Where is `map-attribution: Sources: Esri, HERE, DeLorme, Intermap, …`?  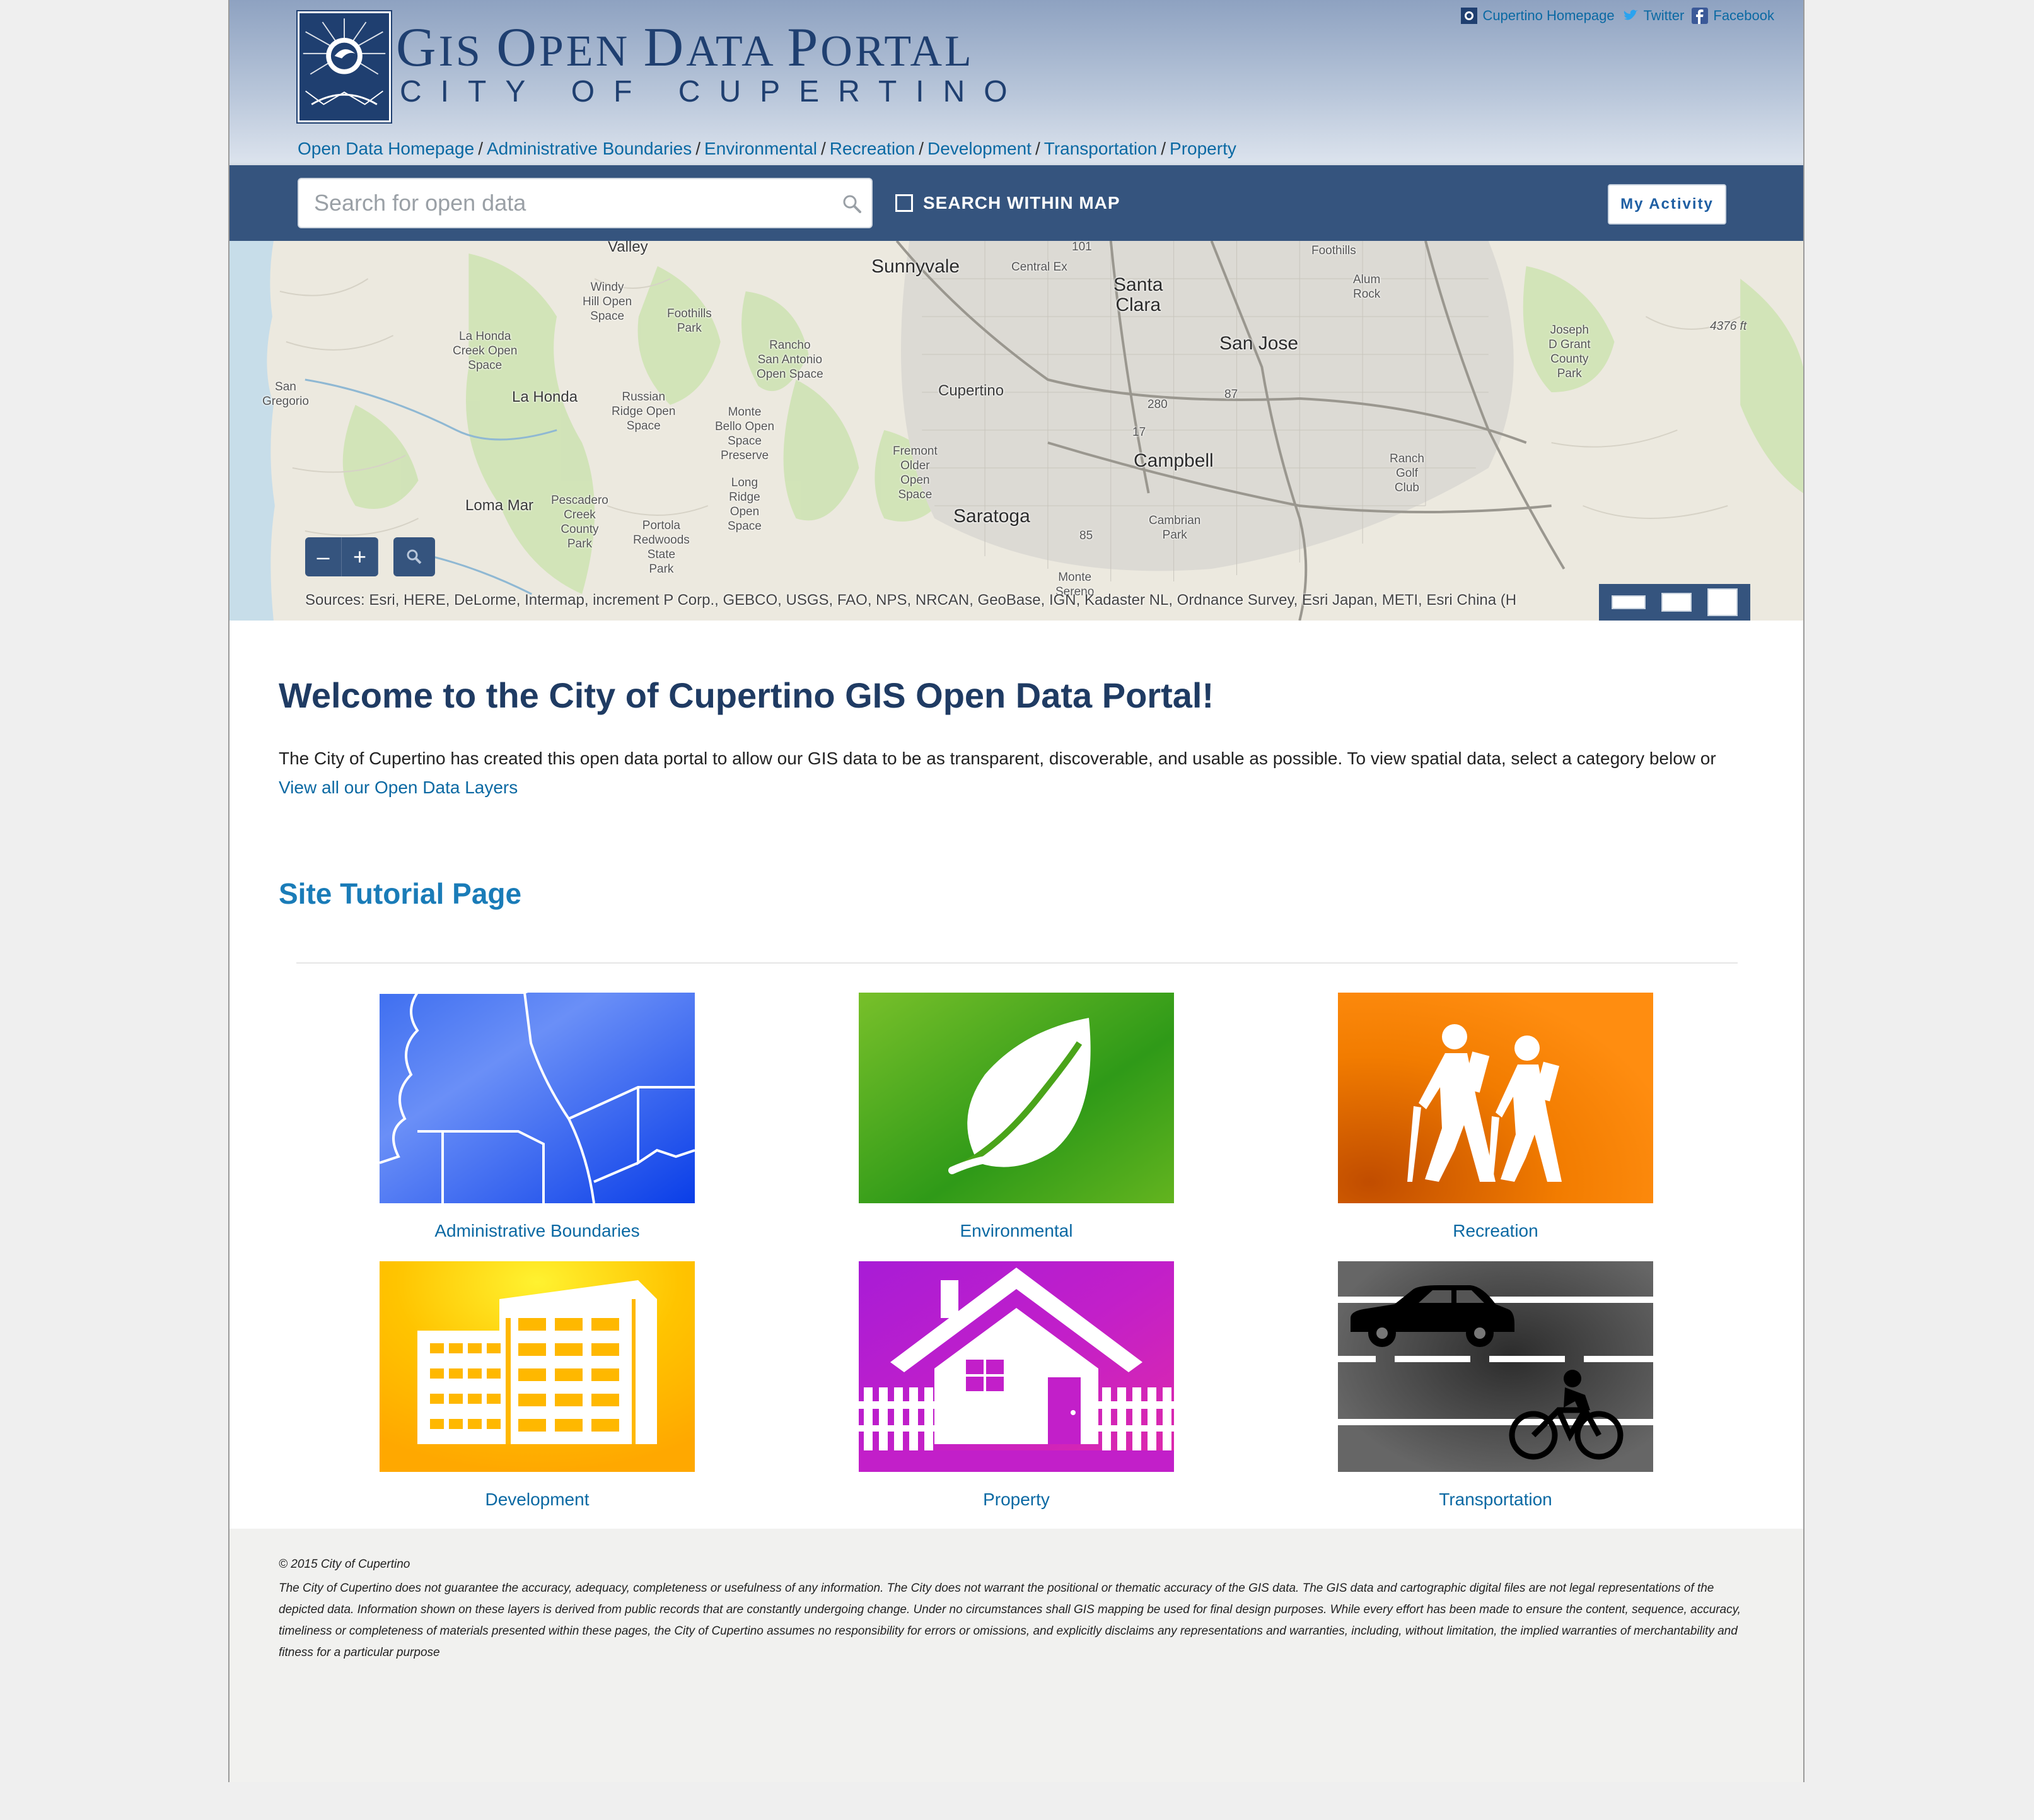 map-attribution: Sources: Esri, HERE, DeLorme, Intermap, … is located at coordinates (911, 600).